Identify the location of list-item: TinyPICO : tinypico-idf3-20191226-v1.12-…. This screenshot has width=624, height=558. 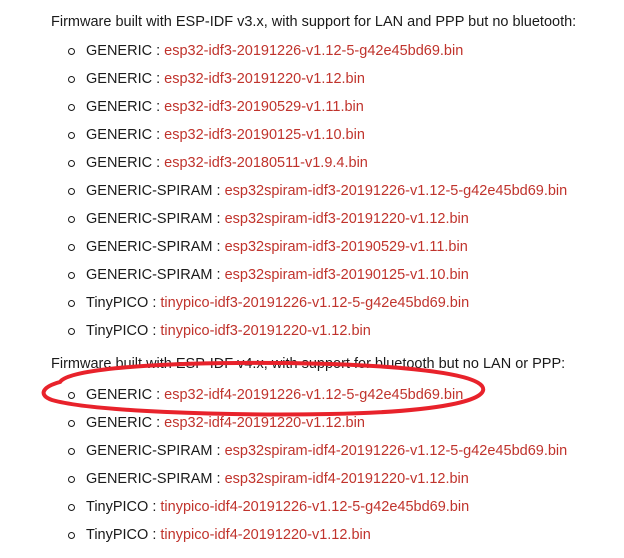
(283, 308).